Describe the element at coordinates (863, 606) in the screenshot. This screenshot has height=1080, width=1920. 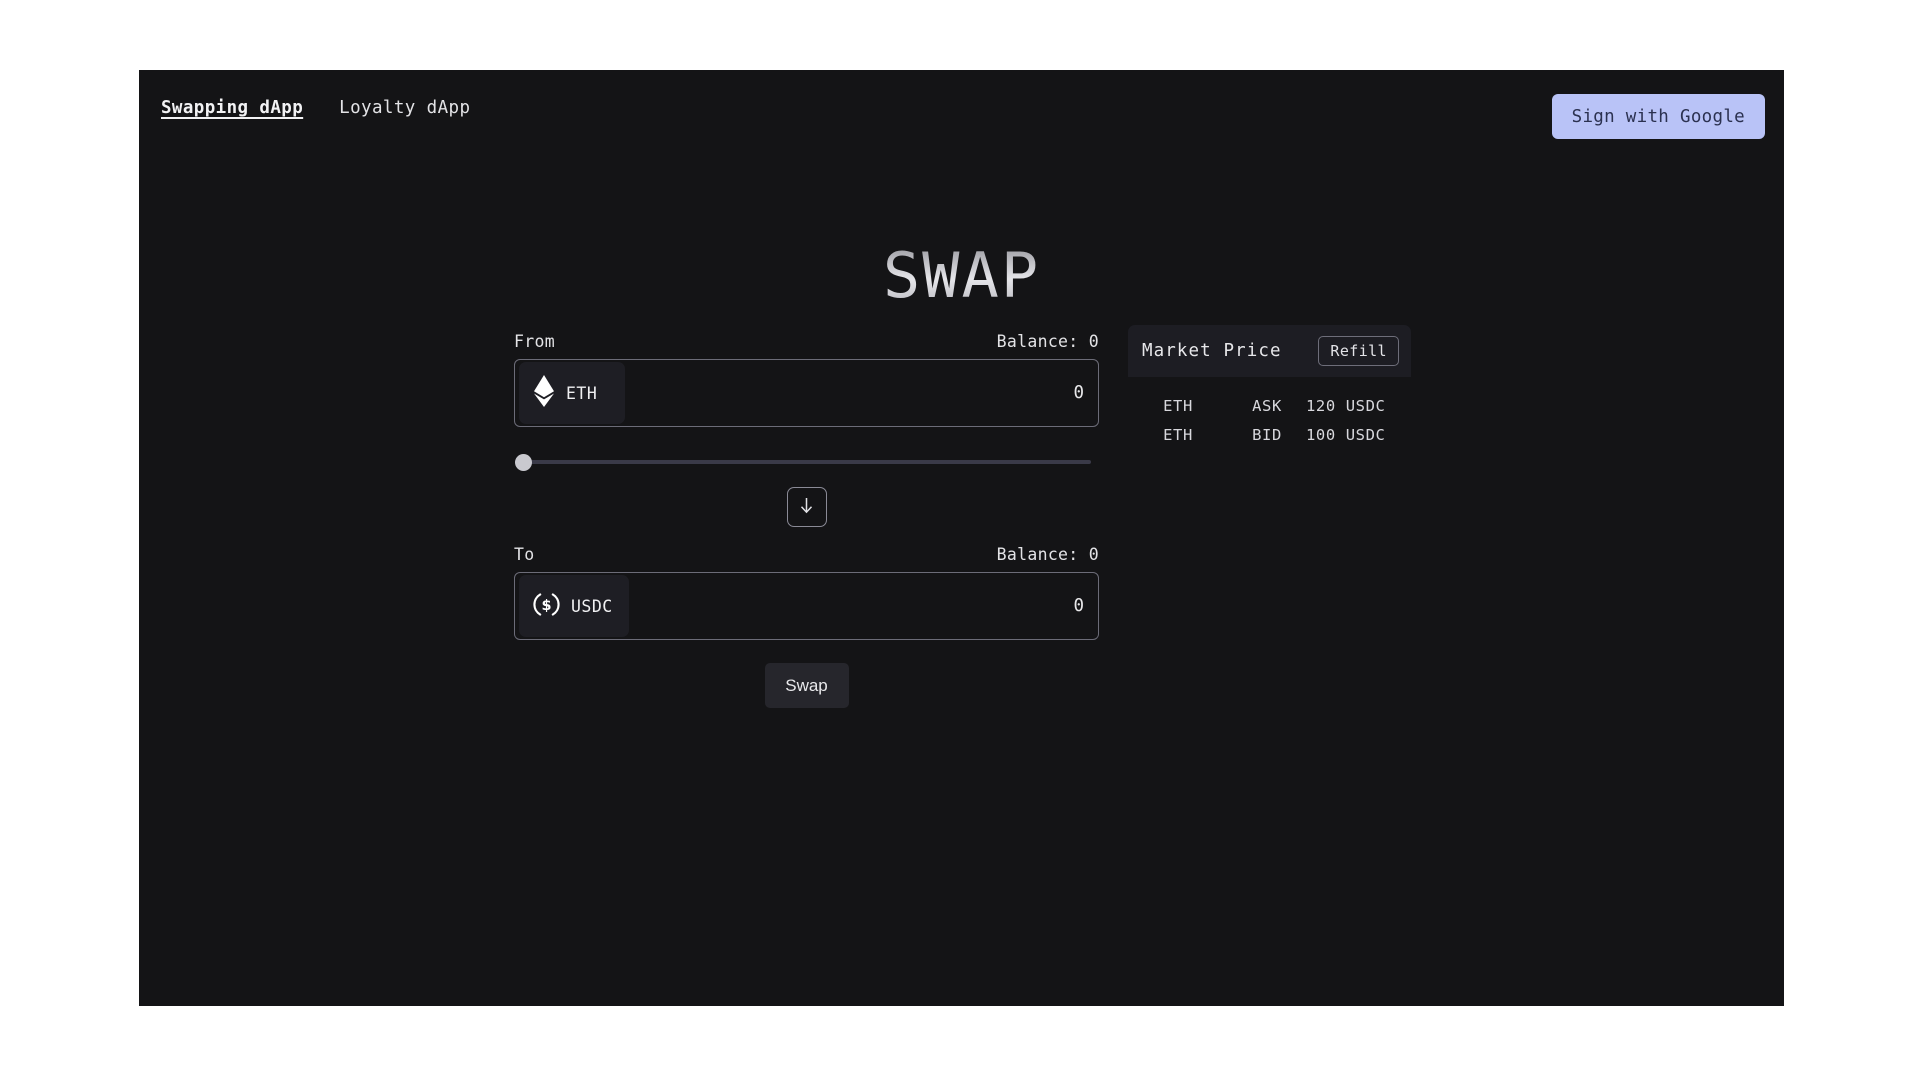
I see `to-amount-input` at that location.